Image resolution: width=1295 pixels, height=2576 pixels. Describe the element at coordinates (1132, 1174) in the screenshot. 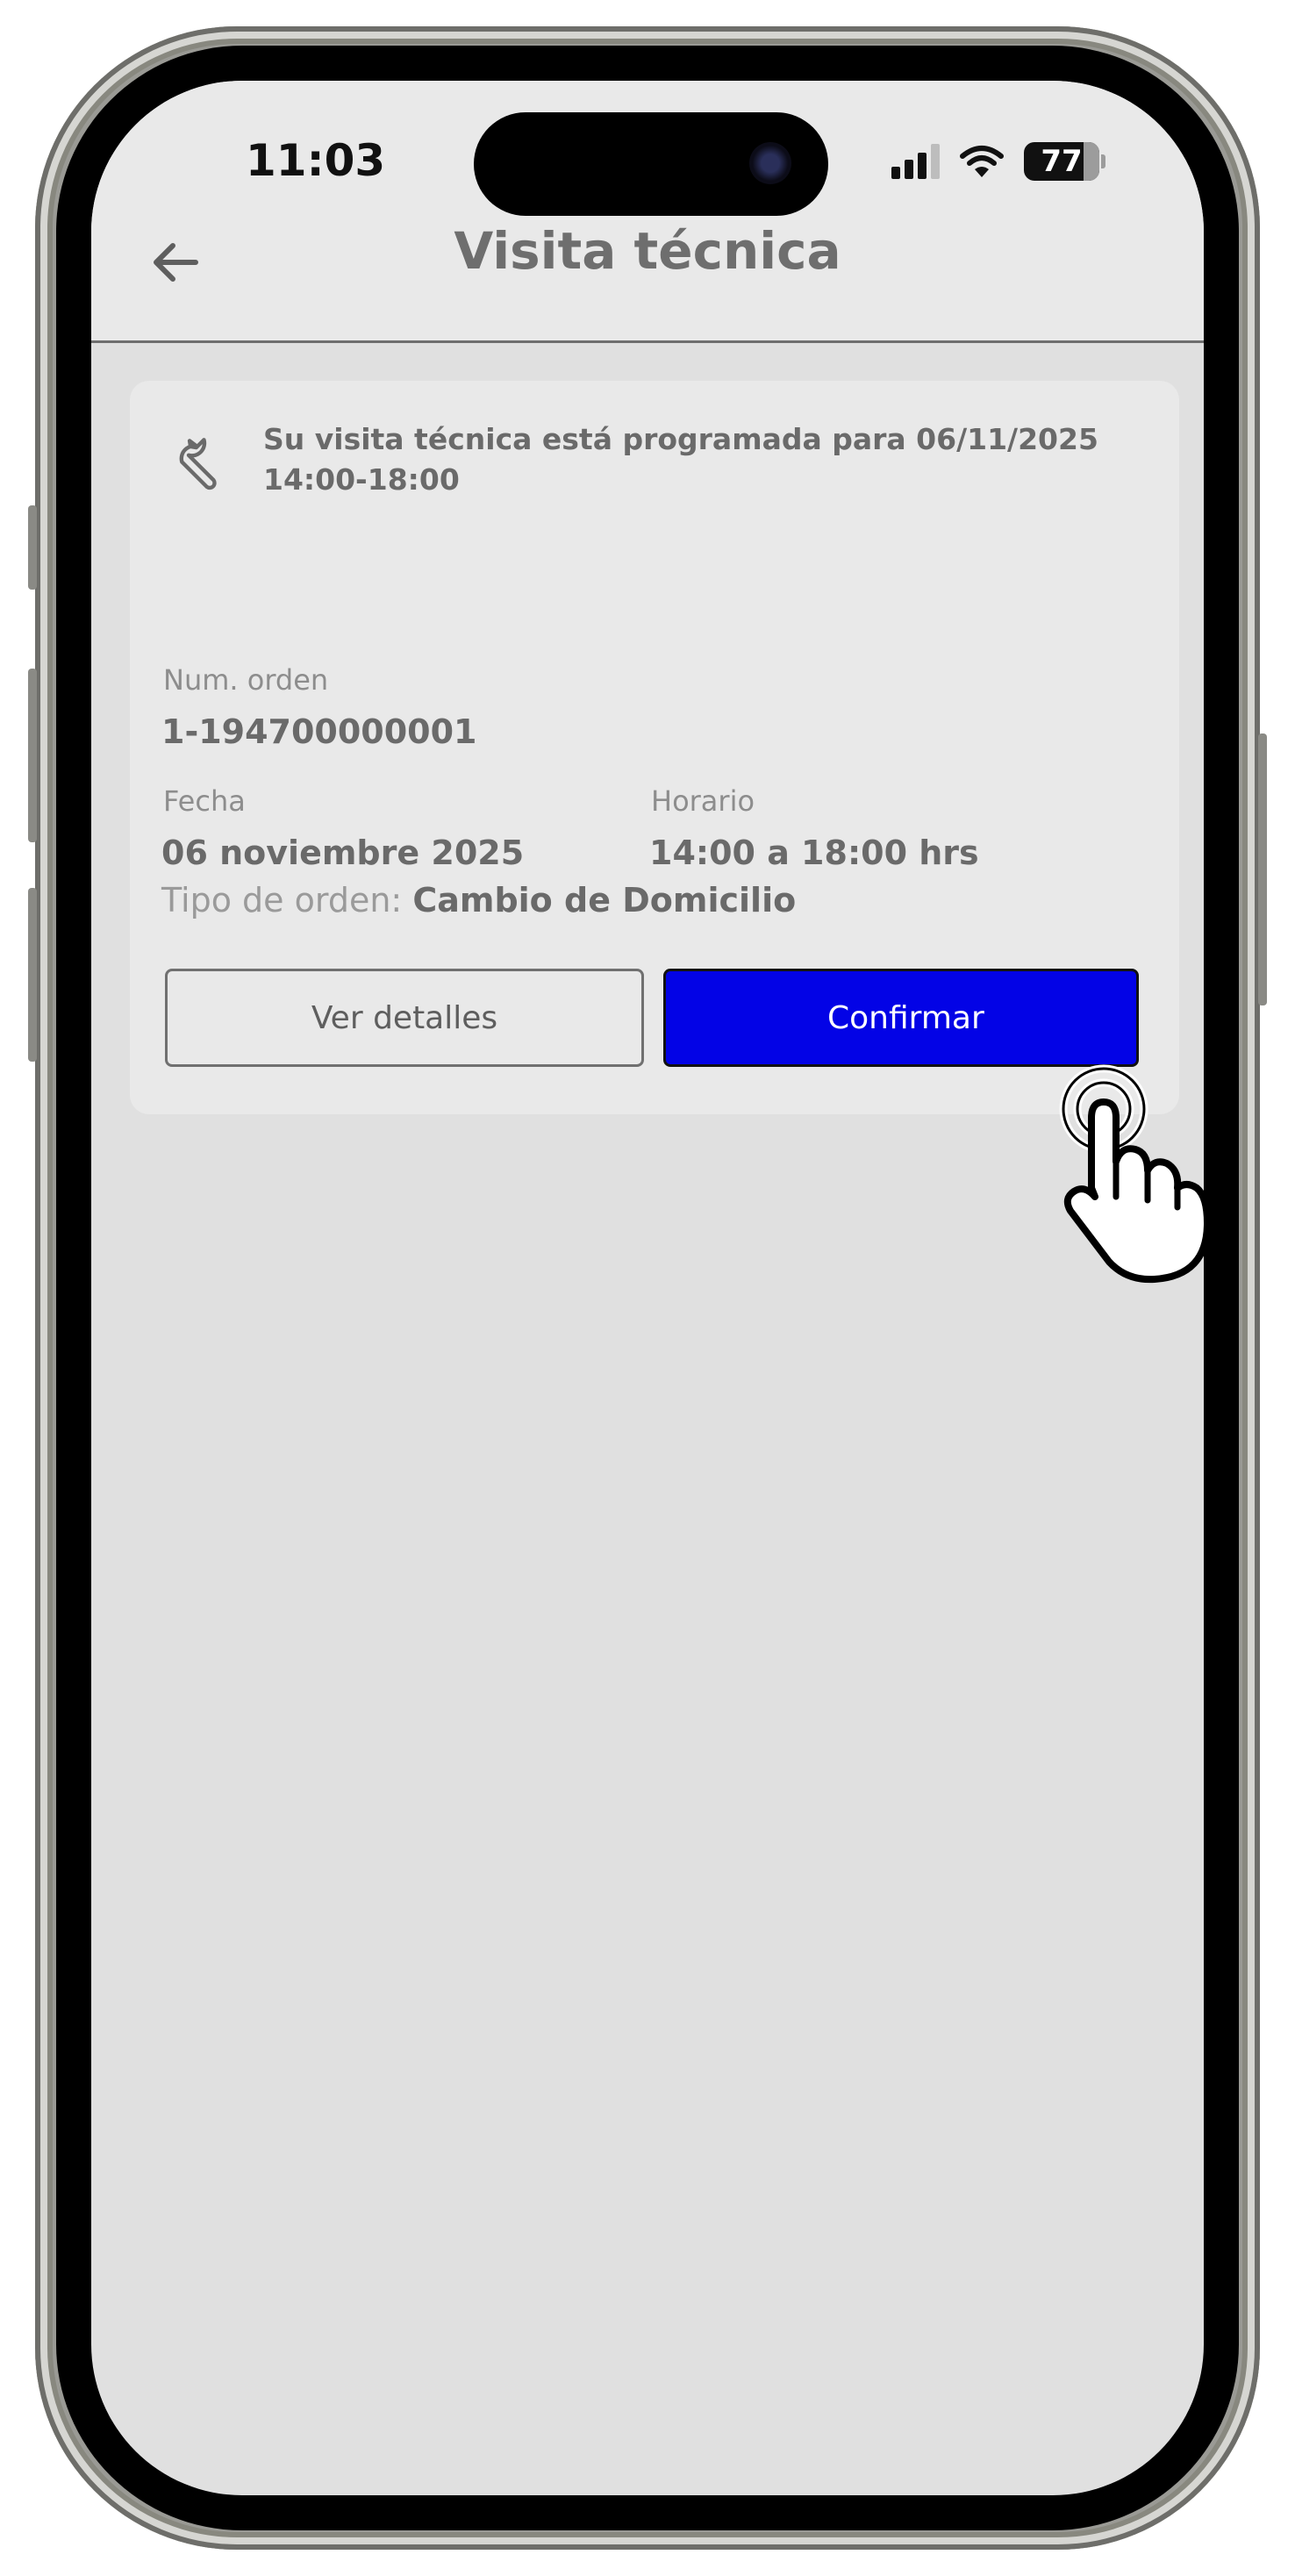

I see `tap-hand-icon` at that location.